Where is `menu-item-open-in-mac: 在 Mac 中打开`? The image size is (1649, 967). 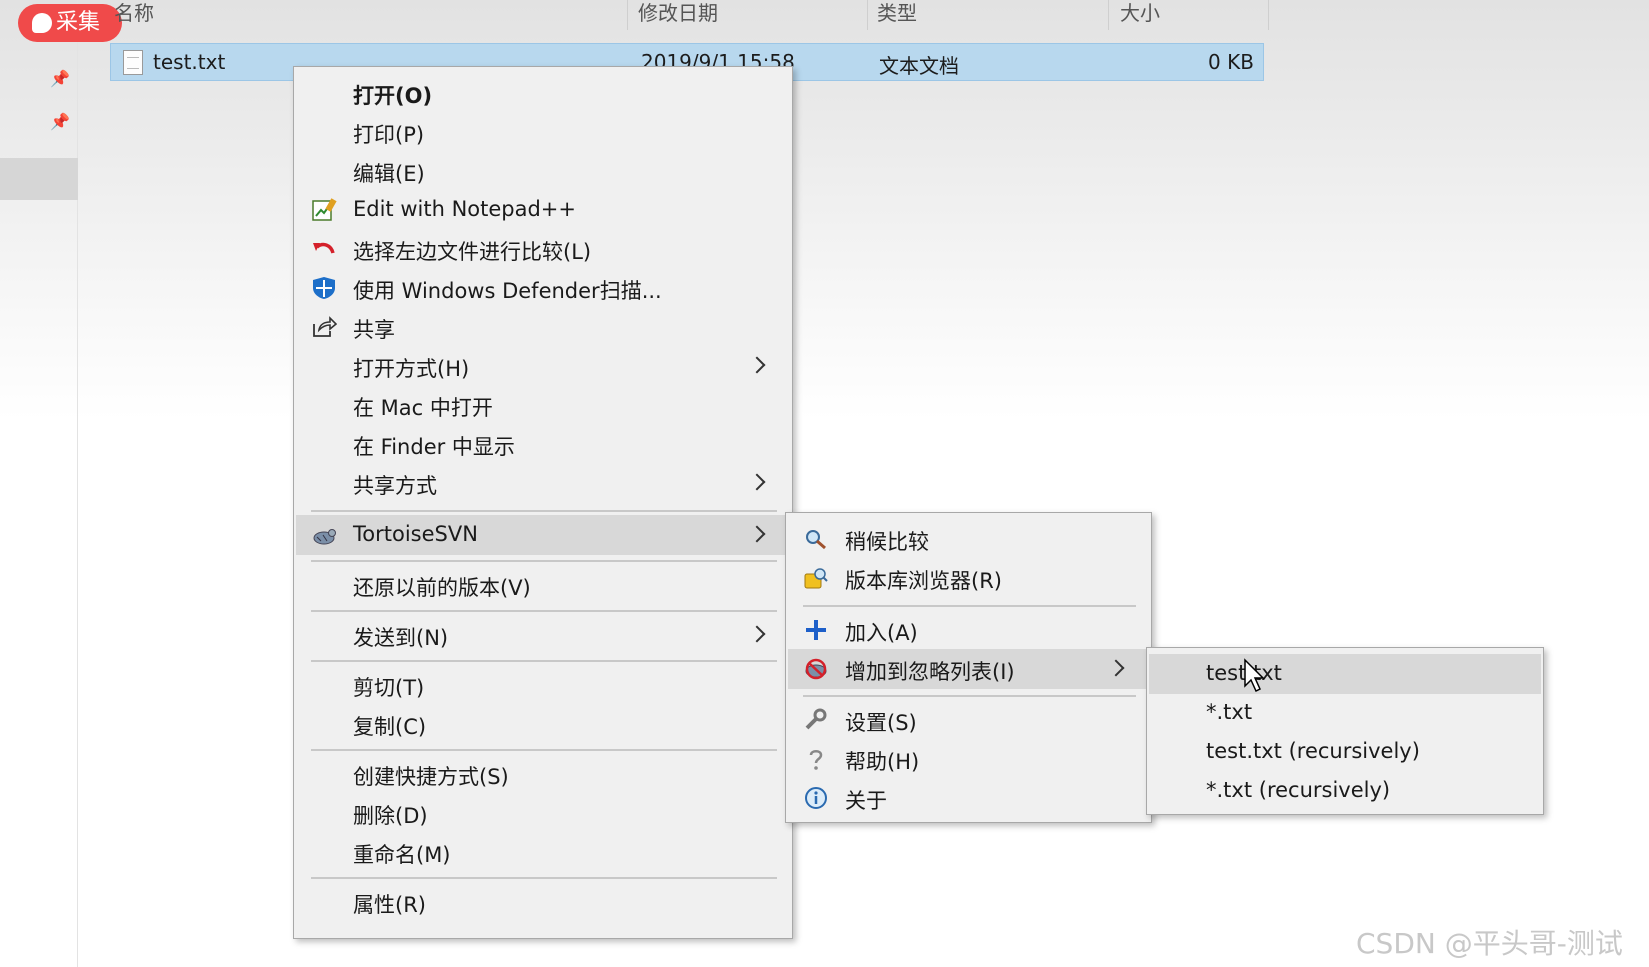 menu-item-open-in-mac: 在 Mac 中打开 is located at coordinates (543, 405).